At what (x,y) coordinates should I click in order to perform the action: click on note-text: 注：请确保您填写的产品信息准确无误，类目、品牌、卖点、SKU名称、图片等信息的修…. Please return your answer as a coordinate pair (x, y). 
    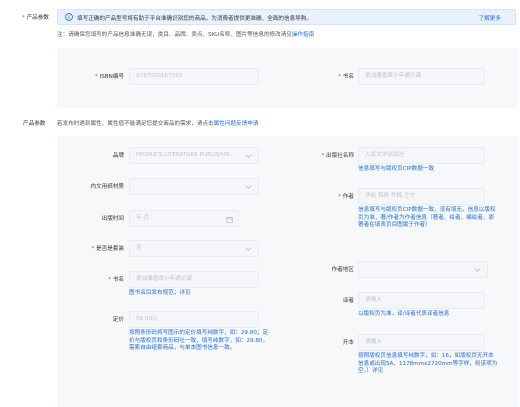
    Looking at the image, I should click on (174, 35).